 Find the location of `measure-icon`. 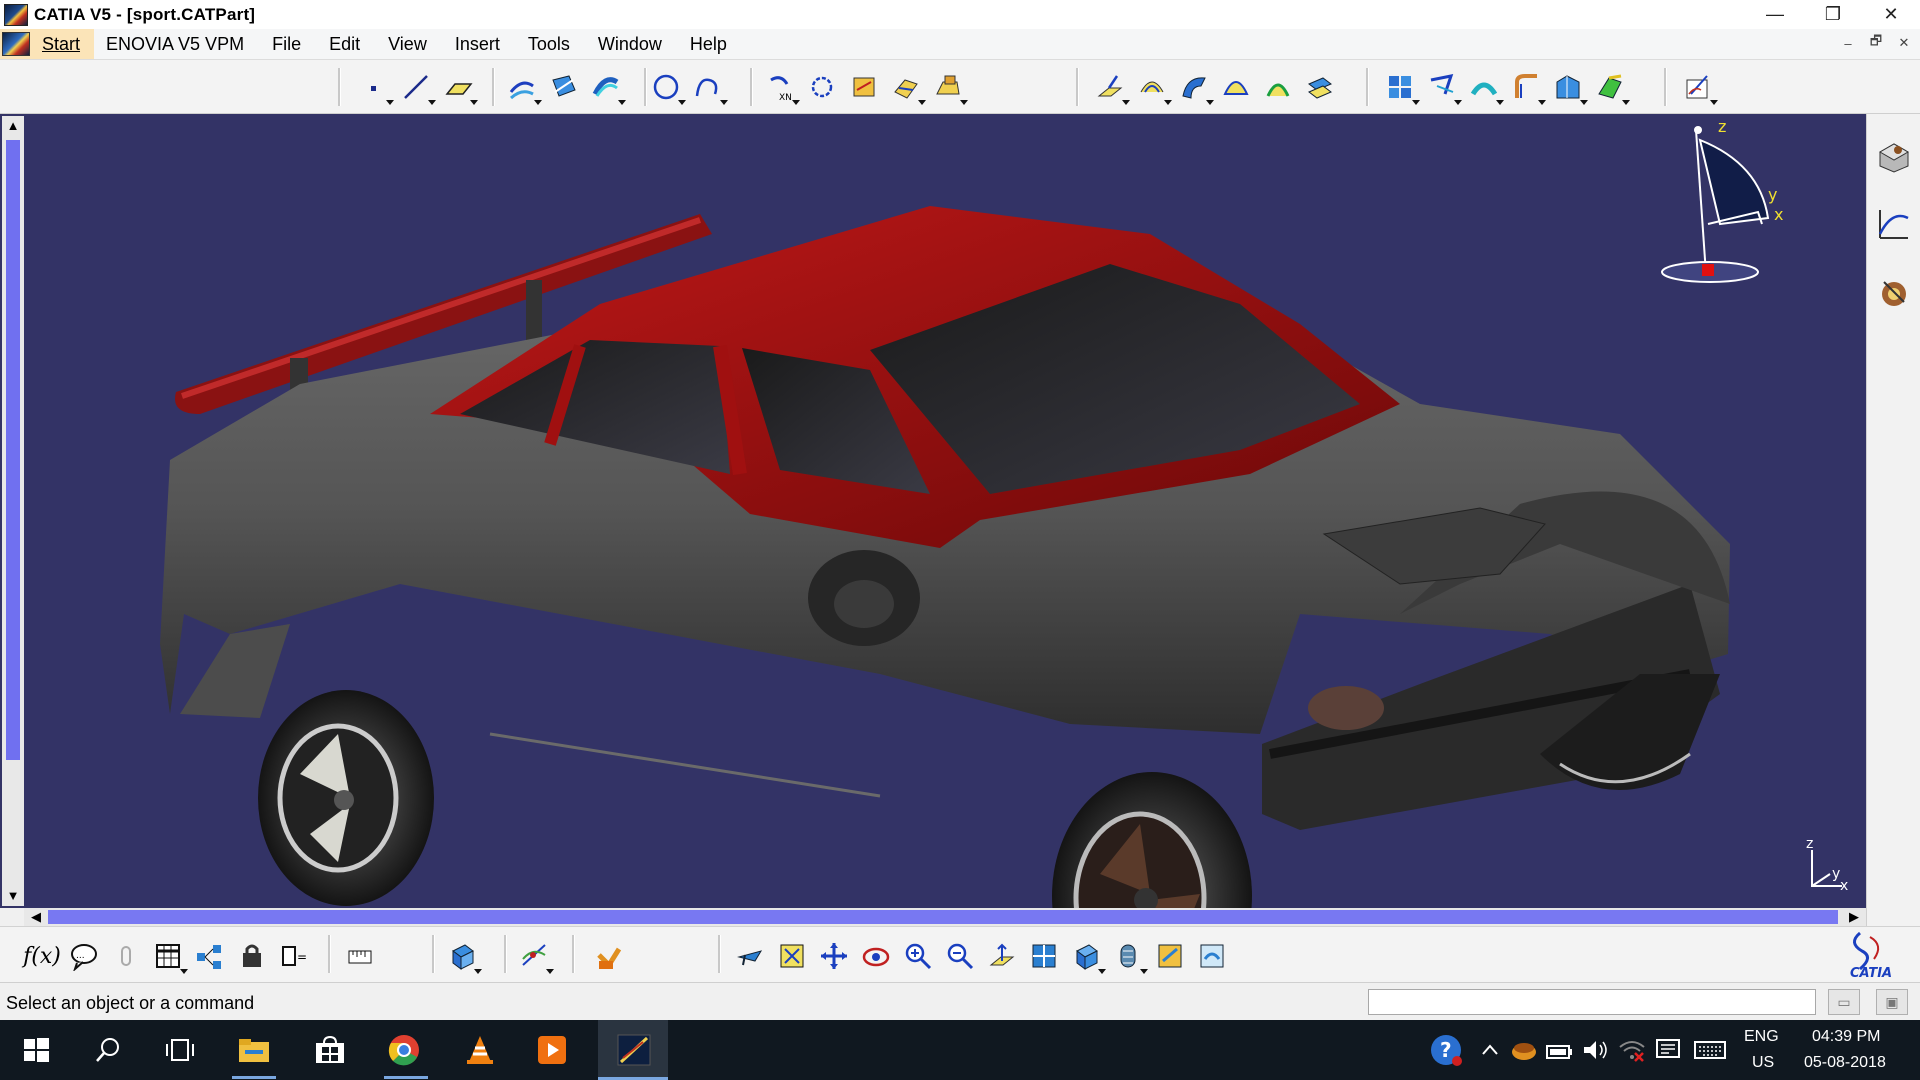

measure-icon is located at coordinates (360, 956).